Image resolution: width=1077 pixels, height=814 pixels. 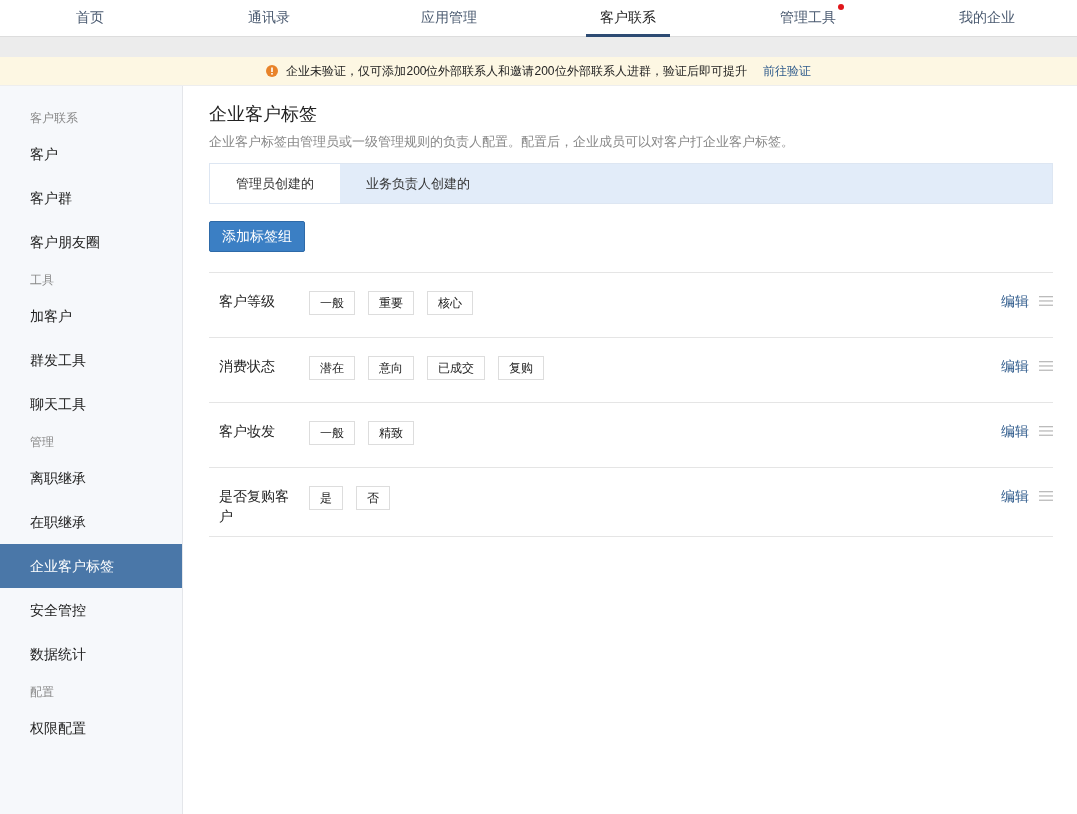 What do you see at coordinates (91, 728) in the screenshot?
I see `sidebar-item: 权限配置` at bounding box center [91, 728].